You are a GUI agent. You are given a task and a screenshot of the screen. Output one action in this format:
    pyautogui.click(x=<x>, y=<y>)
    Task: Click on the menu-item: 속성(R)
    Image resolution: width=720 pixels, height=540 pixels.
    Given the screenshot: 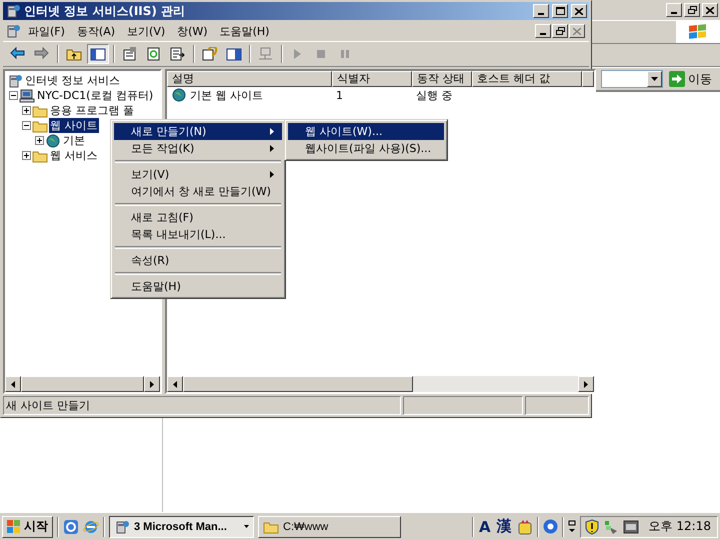 What is the action you would take?
    pyautogui.click(x=198, y=260)
    